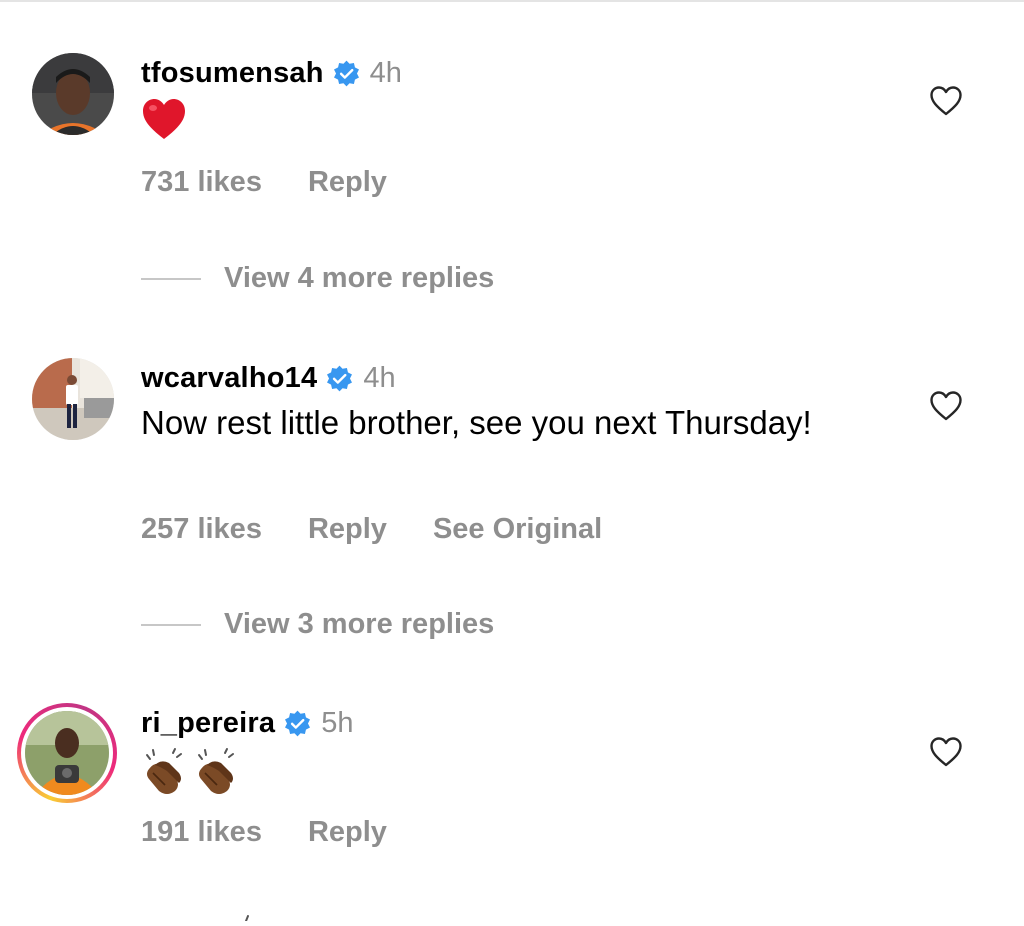 This screenshot has height=926, width=1024. I want to click on see-original-button: See Original, so click(517, 529).